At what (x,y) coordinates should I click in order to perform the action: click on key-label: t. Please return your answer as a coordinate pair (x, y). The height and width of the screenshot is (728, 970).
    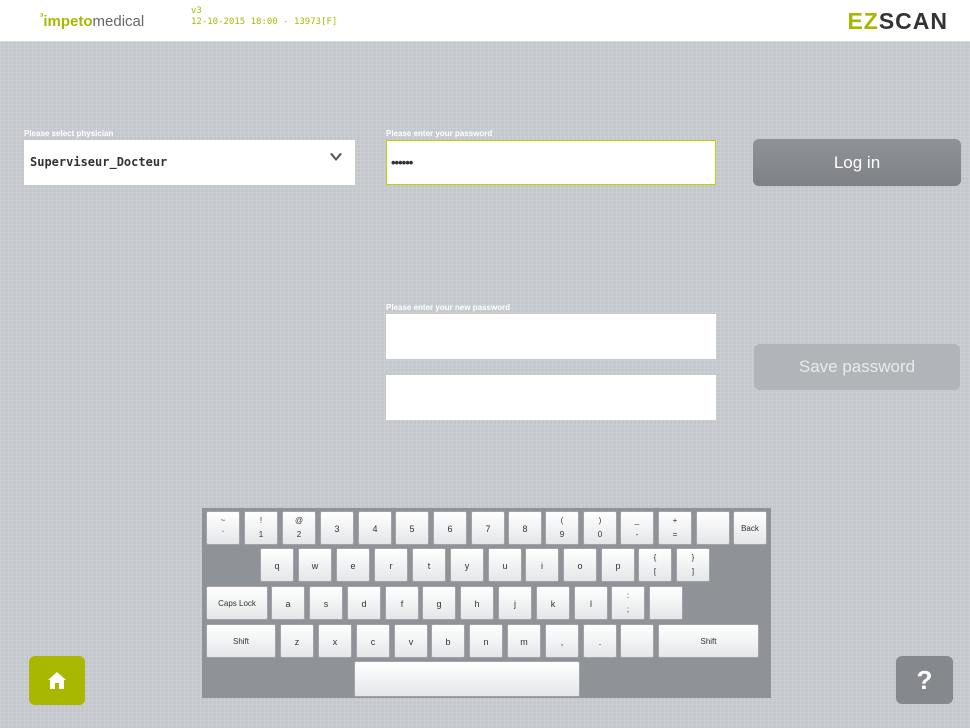
    Looking at the image, I should click on (429, 566).